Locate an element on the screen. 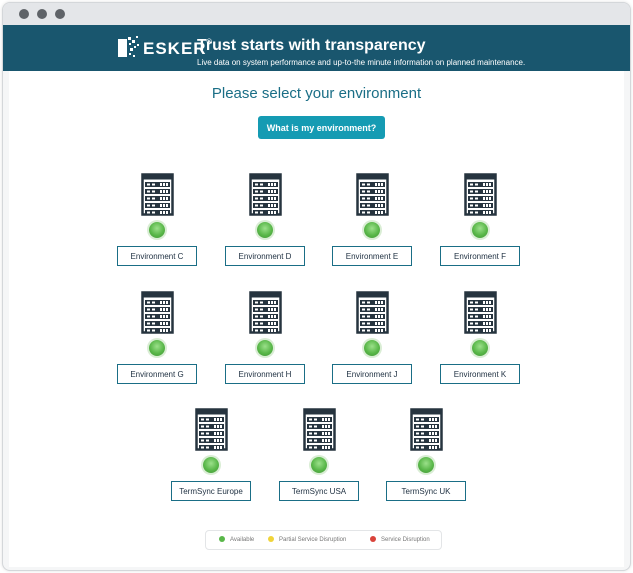 This screenshot has width=633, height=573. legend-item-available: Available is located at coordinates (236, 540).